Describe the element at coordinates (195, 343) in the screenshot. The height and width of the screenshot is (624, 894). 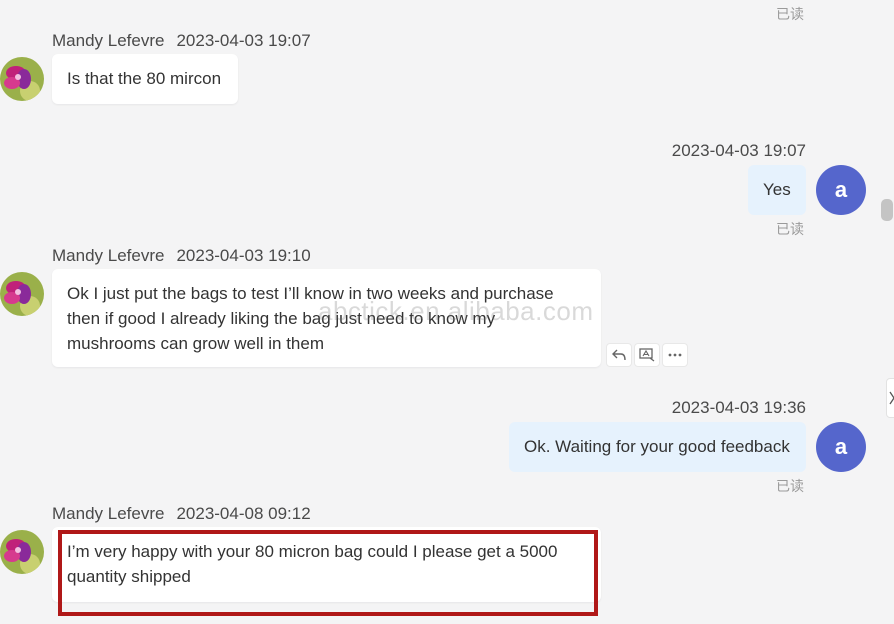
I see `message-text-line: mushrooms can grow well in them` at that location.